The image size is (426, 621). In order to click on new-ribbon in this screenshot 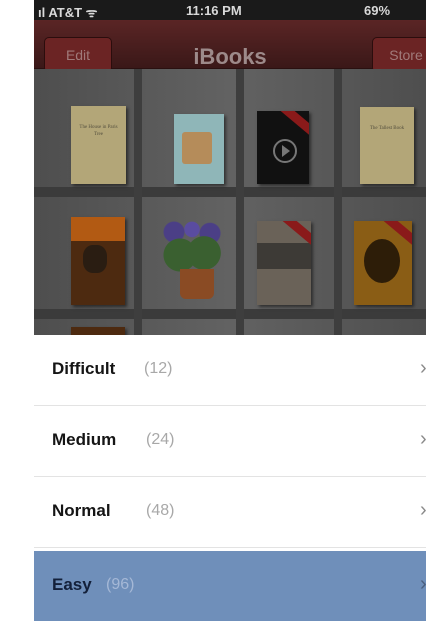, I will do `click(294, 124)`.